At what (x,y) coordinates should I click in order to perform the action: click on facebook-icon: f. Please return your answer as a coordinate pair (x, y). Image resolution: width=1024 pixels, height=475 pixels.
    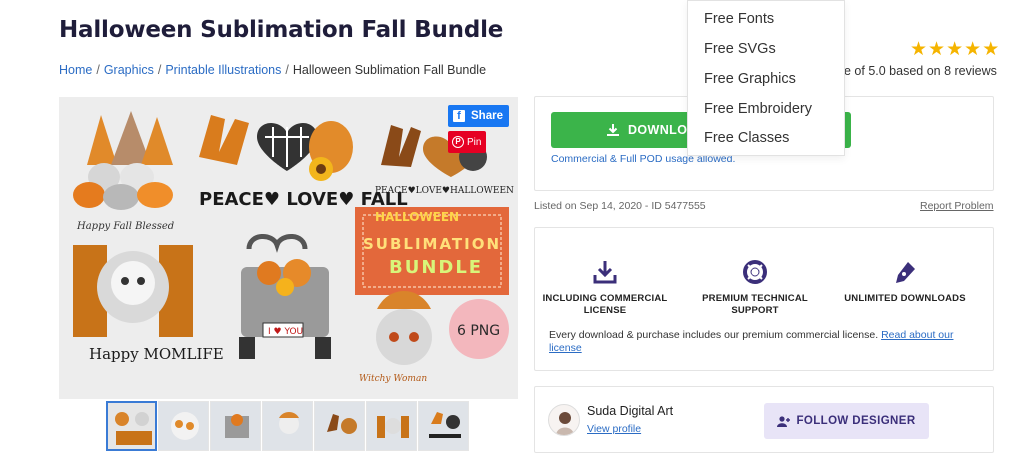
    Looking at the image, I should click on (459, 116).